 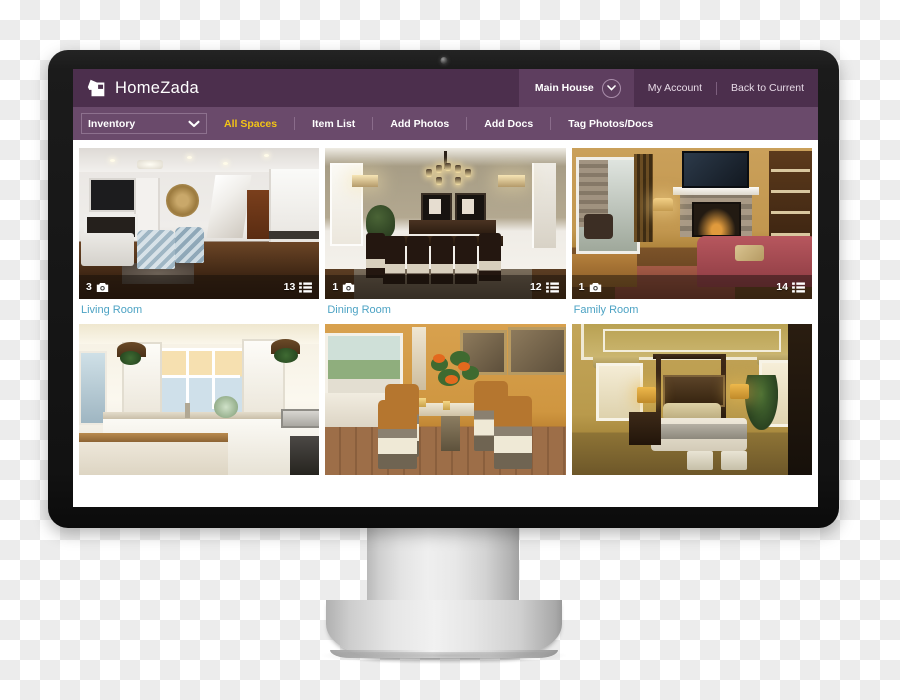 I want to click on nav-link-add-photos: Add Photos, so click(x=419, y=124).